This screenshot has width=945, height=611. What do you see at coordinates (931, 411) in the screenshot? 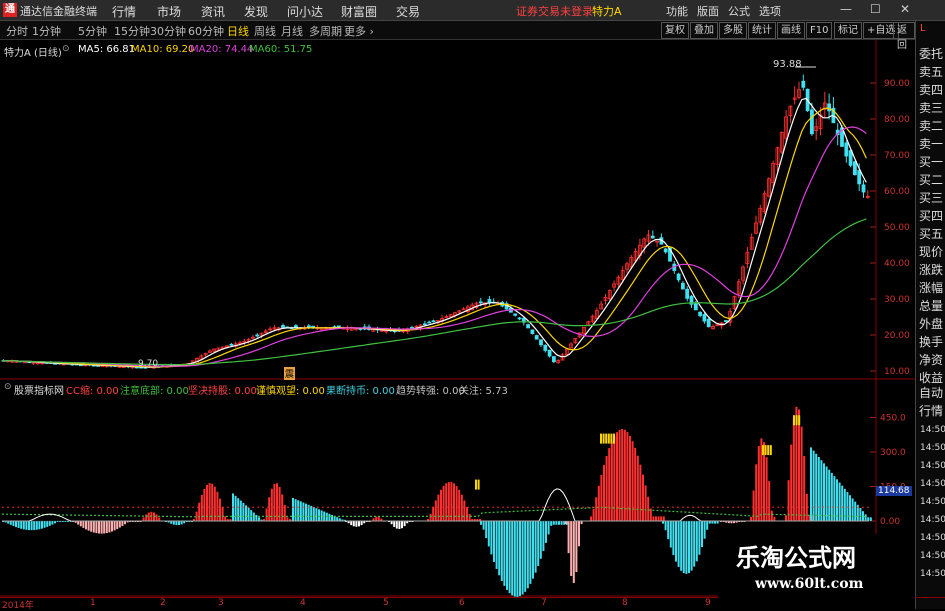
I see `panel-lower-item: 行情` at bounding box center [931, 411].